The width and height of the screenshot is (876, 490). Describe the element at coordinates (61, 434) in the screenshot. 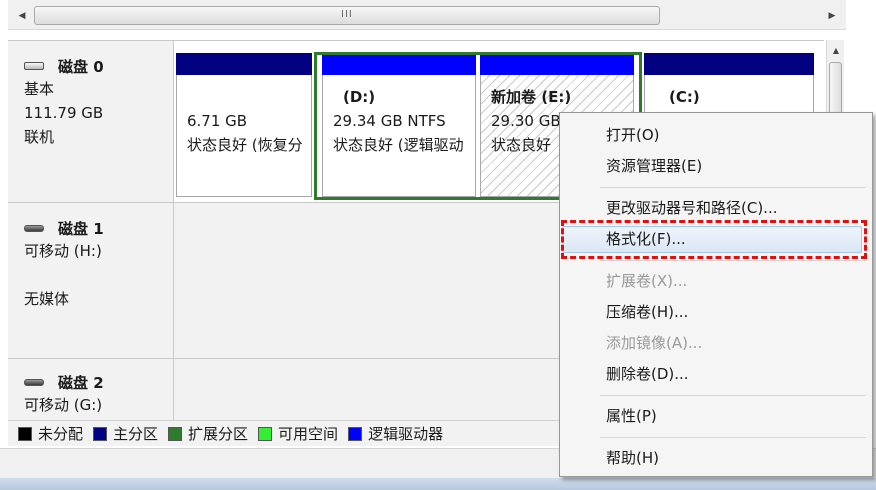

I see `legend-label: 未分配` at that location.